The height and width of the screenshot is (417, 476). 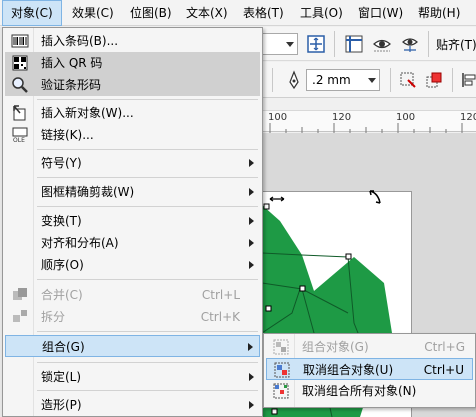 What do you see at coordinates (62, 295) in the screenshot?
I see `menu-item-label: 合并(C)` at bounding box center [62, 295].